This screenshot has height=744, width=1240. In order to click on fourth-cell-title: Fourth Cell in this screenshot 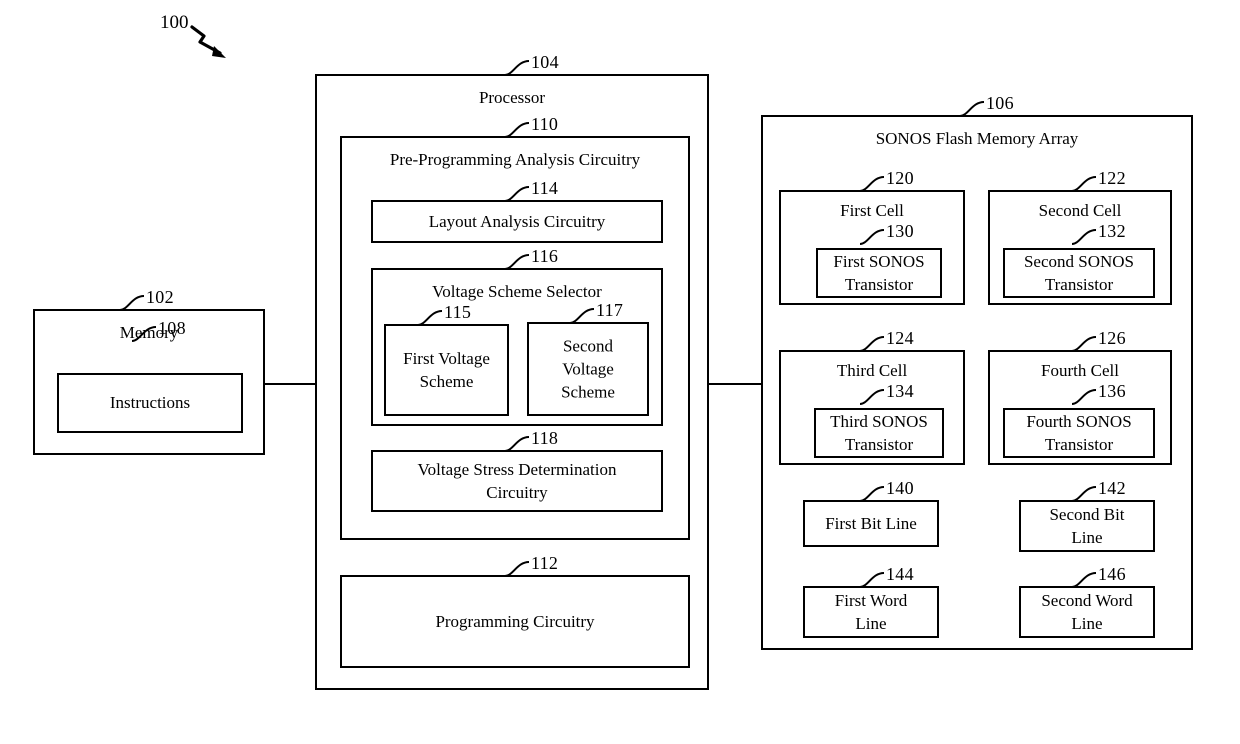, I will do `click(1080, 370)`.